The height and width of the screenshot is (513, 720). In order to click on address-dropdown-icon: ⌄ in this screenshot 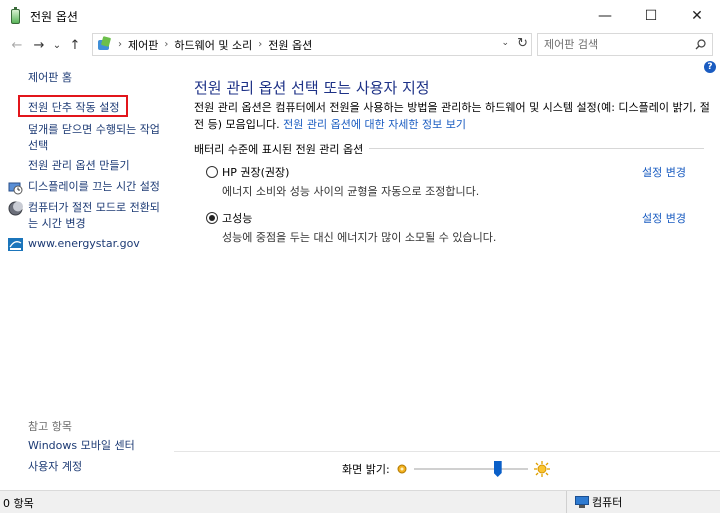, I will do `click(505, 43)`.